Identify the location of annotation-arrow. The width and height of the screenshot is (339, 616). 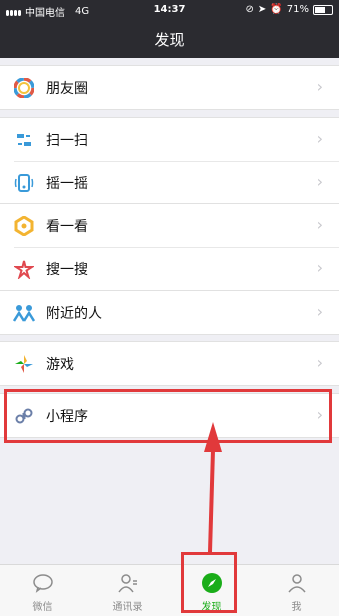
(213, 487).